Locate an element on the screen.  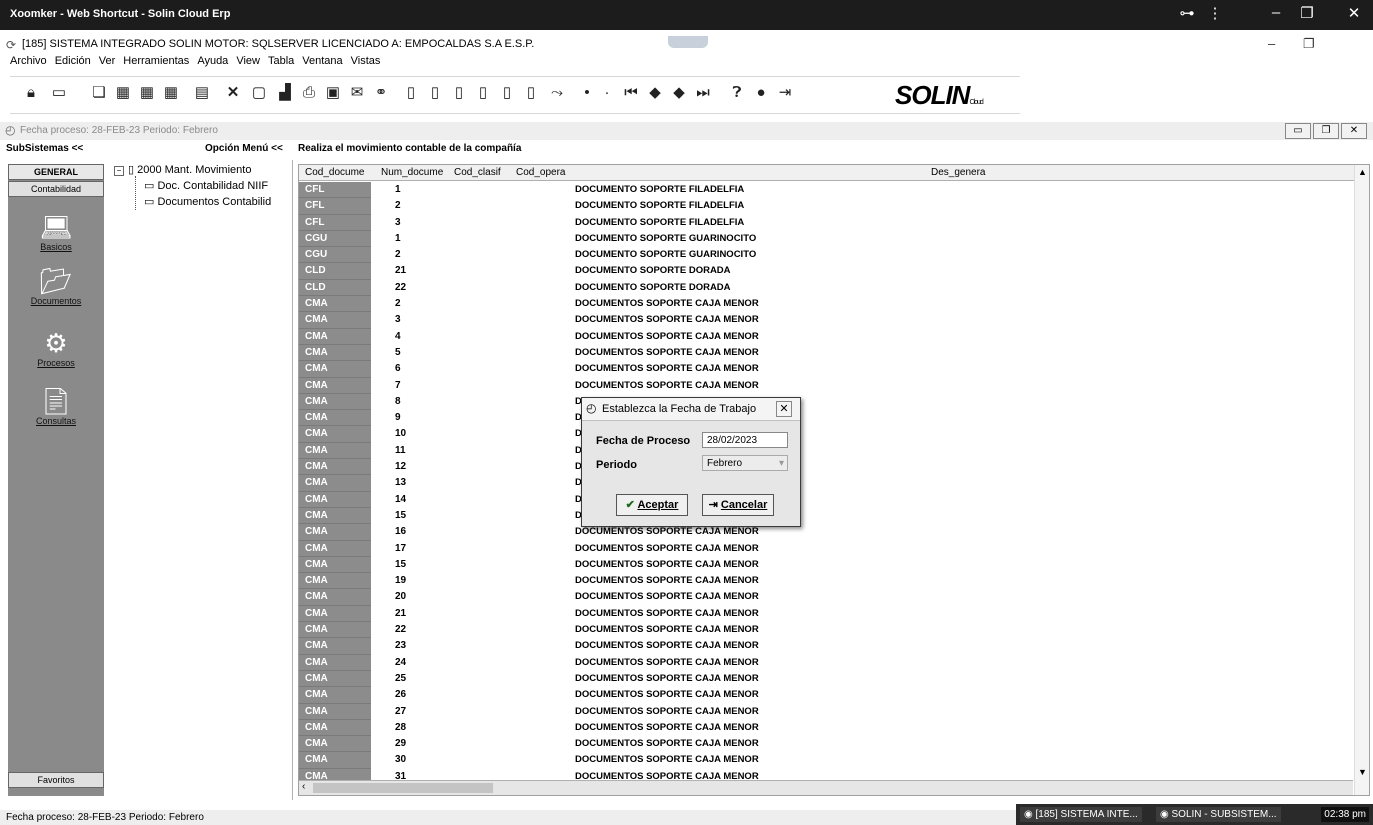
table-row: CMA 23 DOCUMENTOS SOPORTE CAJA MENOR is located at coordinates (826, 646).